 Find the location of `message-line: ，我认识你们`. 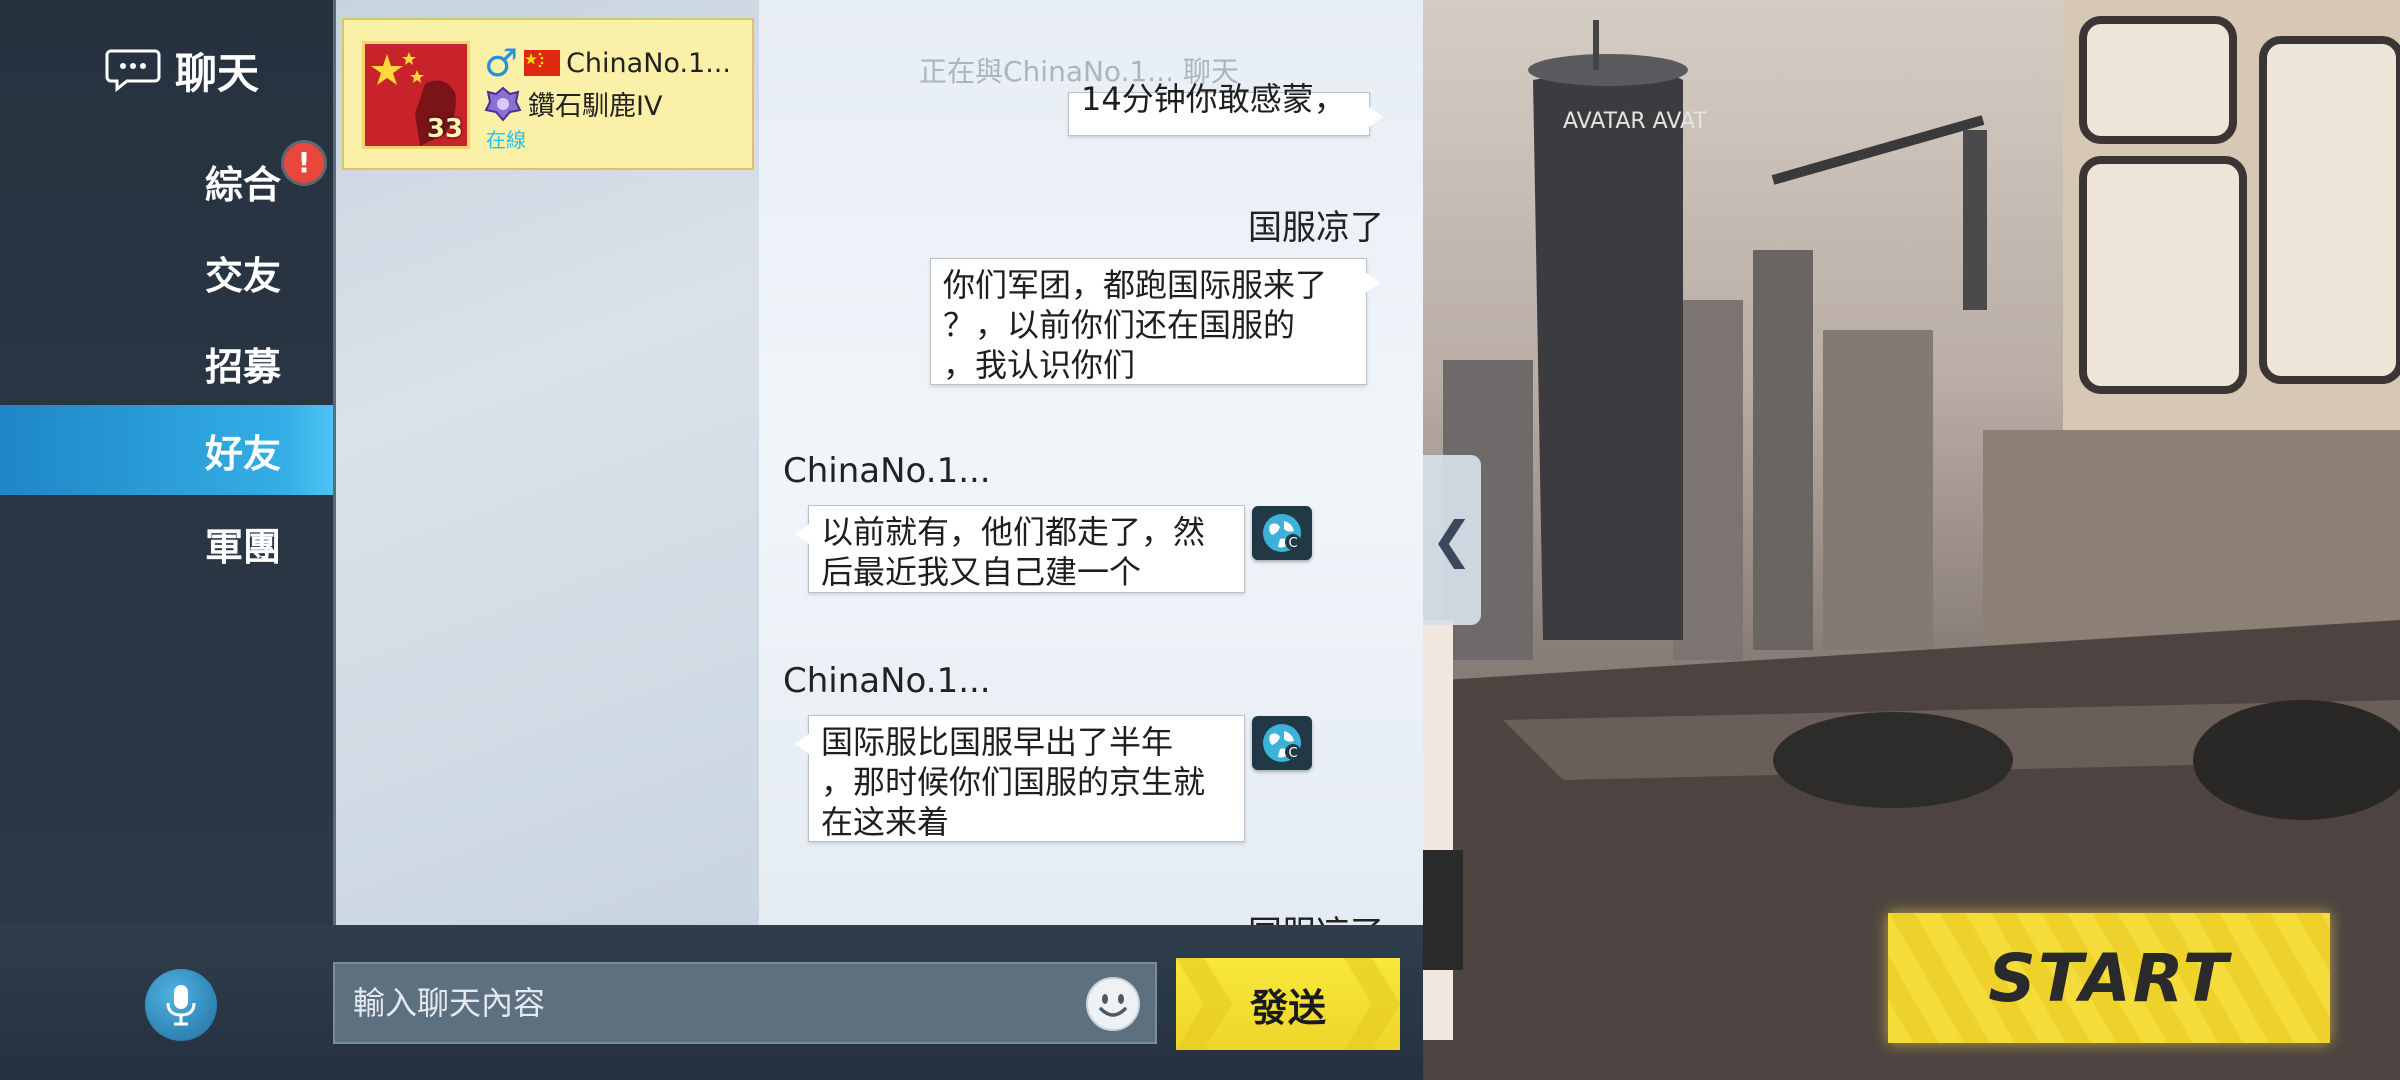

message-line: ，我认识你们 is located at coordinates (1039, 365).